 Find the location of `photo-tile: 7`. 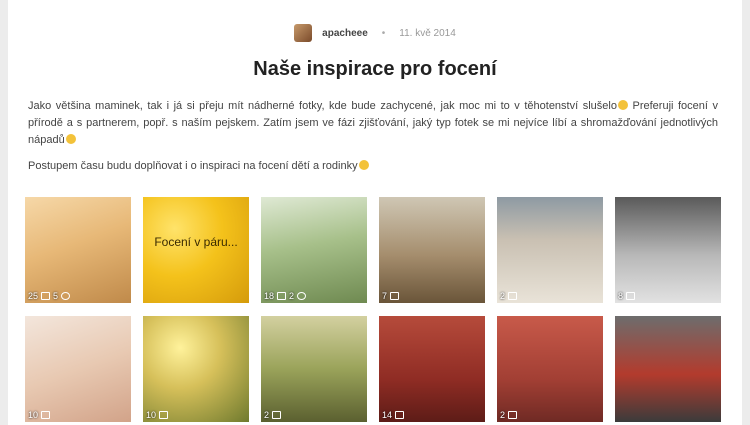

photo-tile: 7 is located at coordinates (432, 250).